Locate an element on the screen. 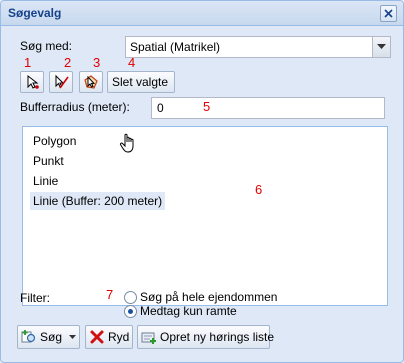  radio-button is located at coordinates (130, 297).